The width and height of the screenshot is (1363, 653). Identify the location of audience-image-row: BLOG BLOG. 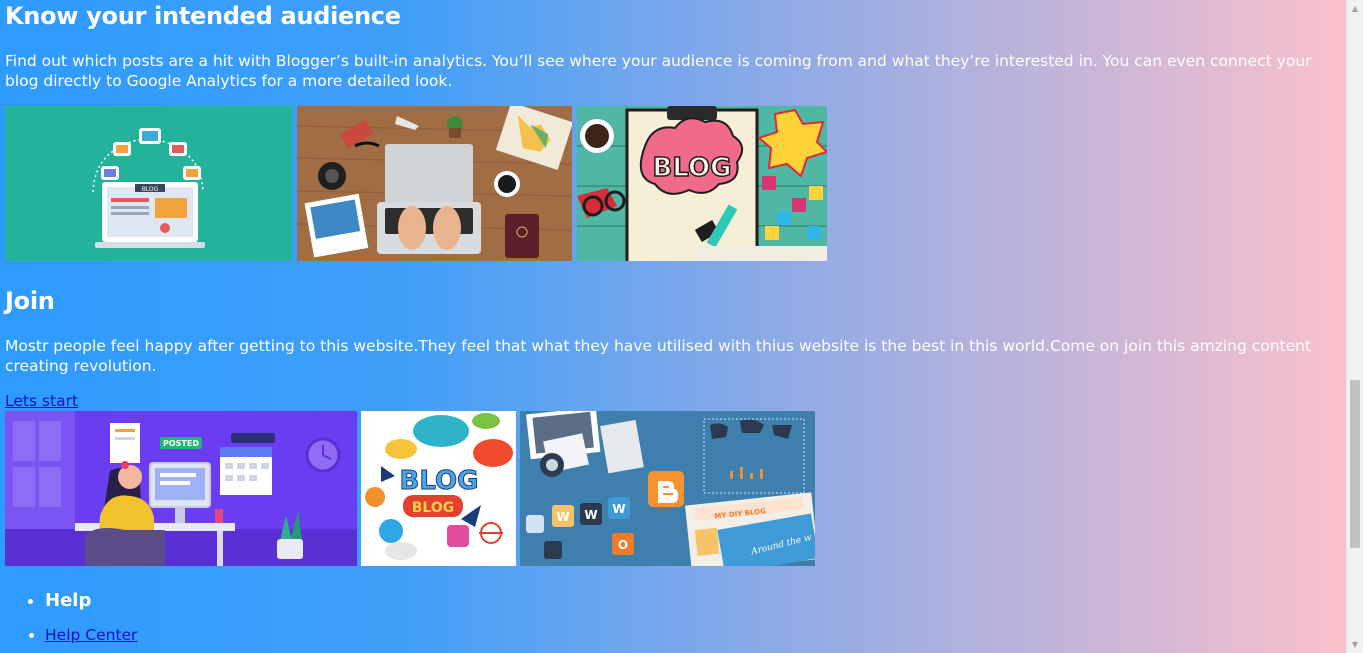
(416, 183).